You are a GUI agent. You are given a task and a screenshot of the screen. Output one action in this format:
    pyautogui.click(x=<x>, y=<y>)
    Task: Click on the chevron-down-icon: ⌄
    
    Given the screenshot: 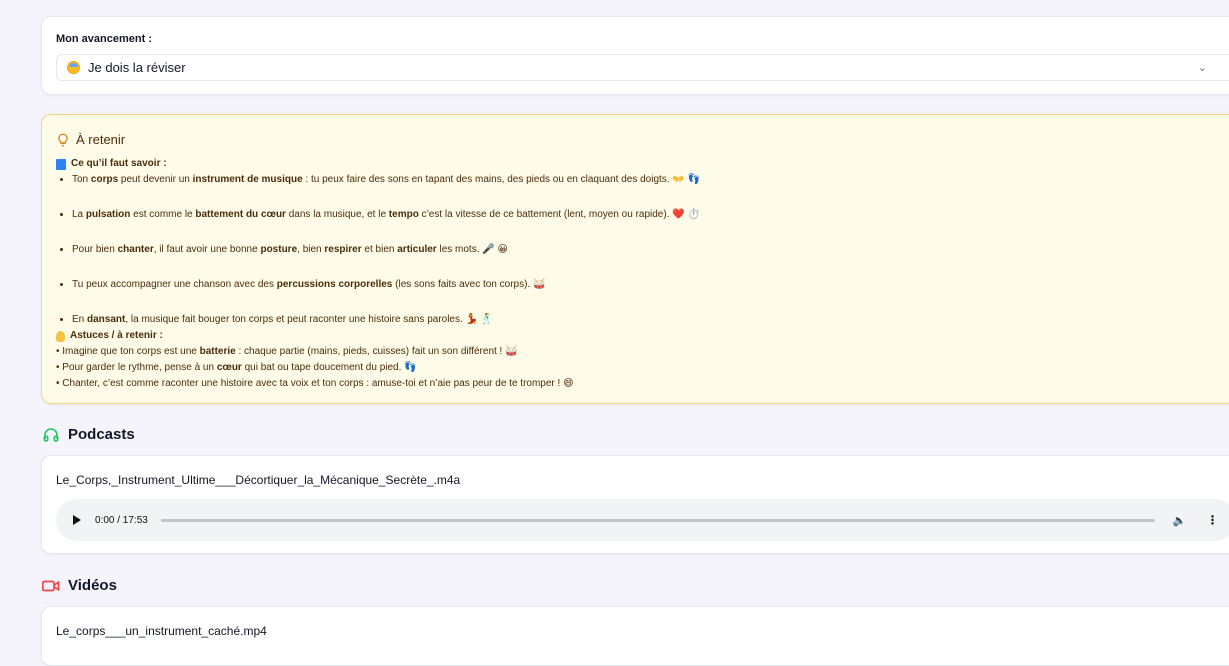 What is the action you would take?
    pyautogui.click(x=1202, y=67)
    